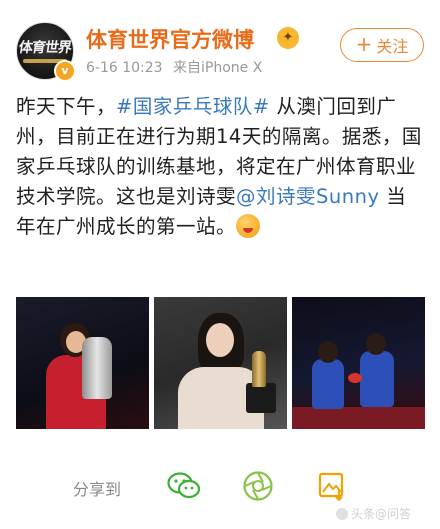 Image resolution: width=440 pixels, height=529 pixels. What do you see at coordinates (248, 226) in the screenshot?
I see `drool-emoji-icon` at bounding box center [248, 226].